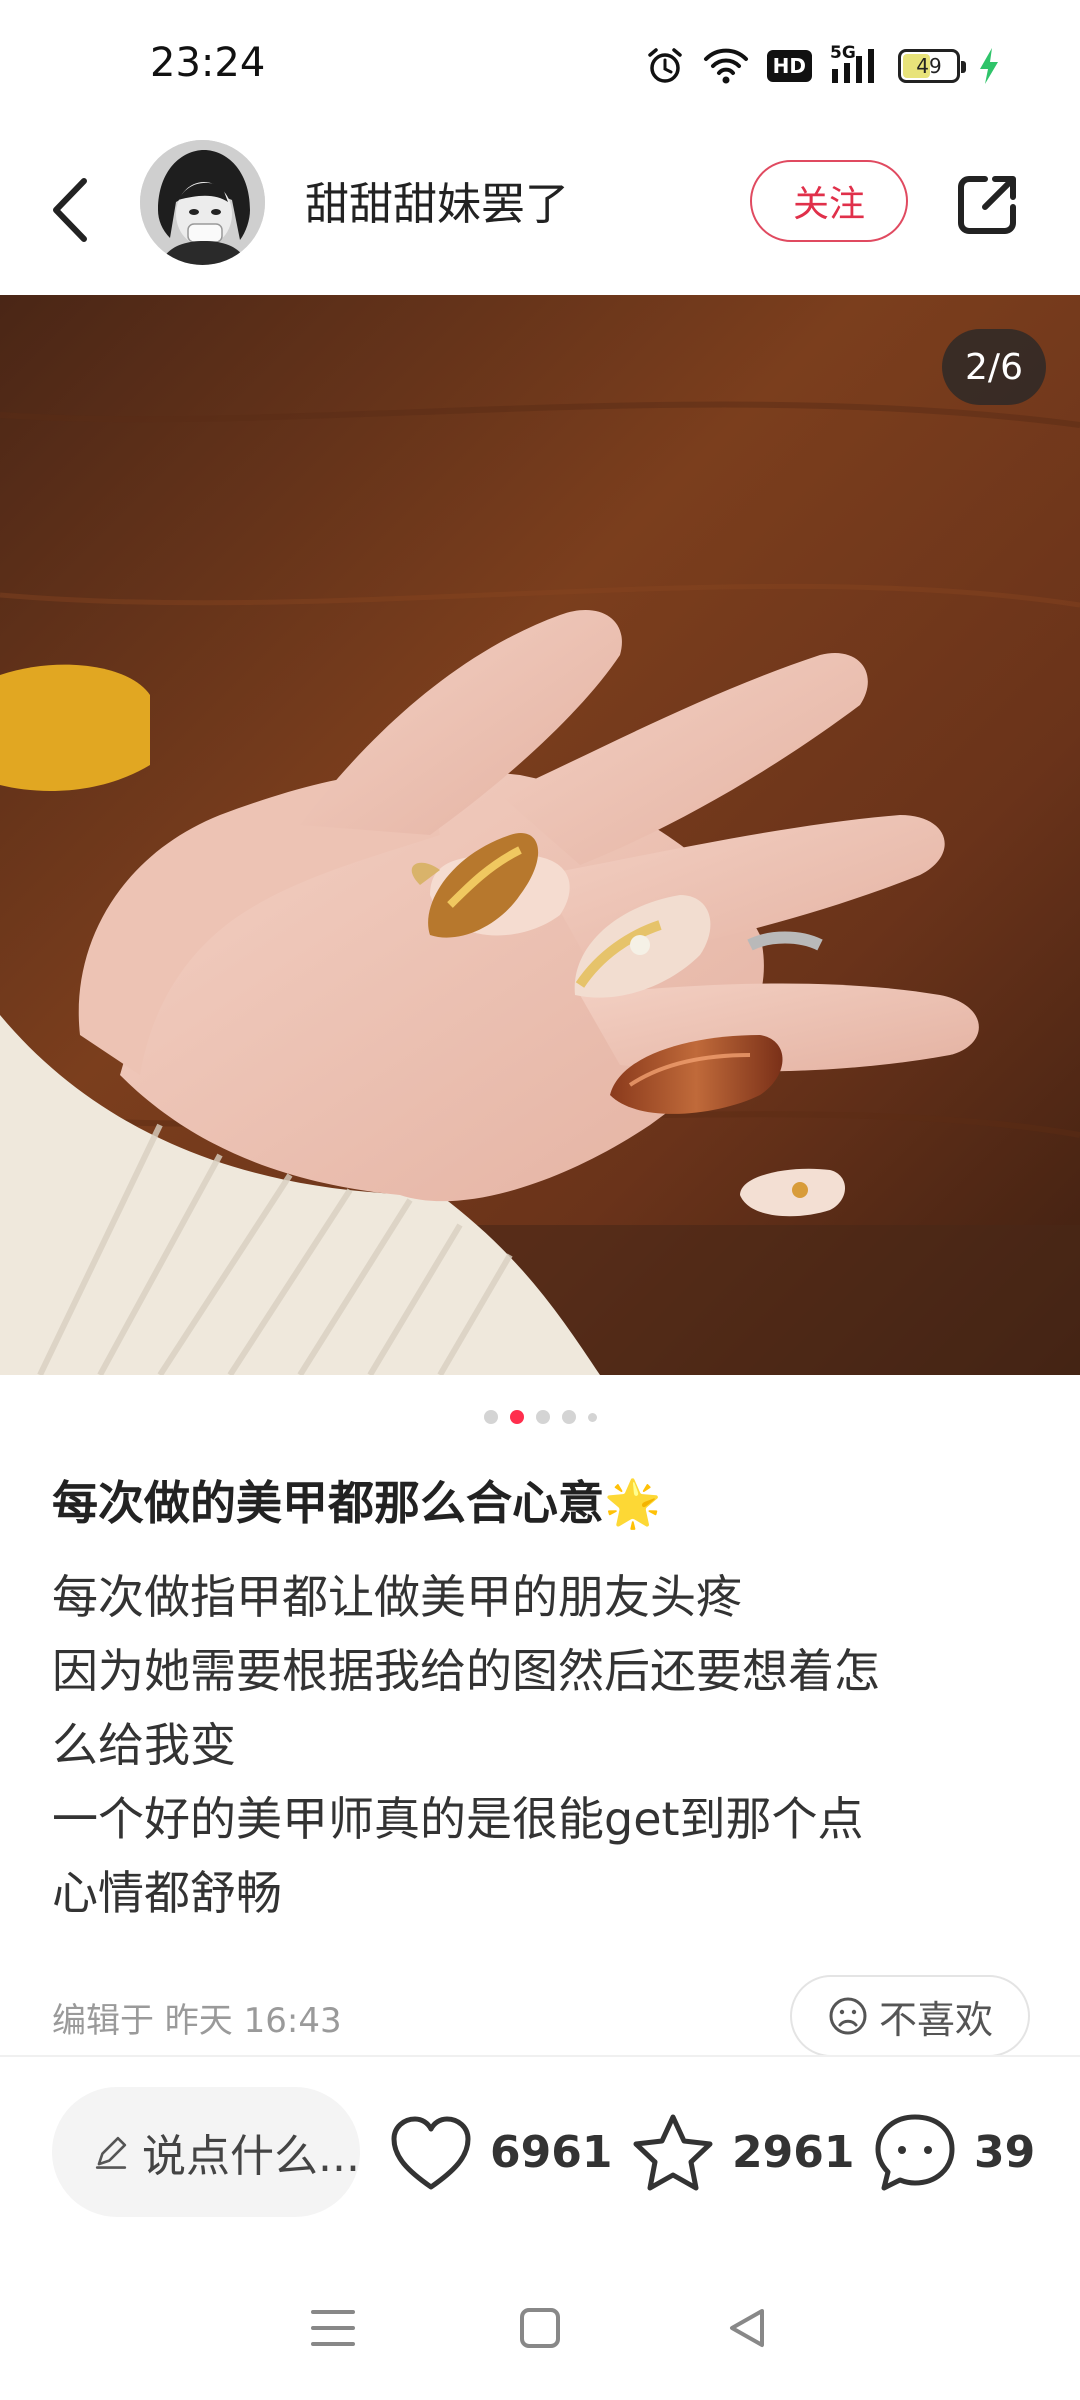  I want to click on back-icon, so click(70, 210).